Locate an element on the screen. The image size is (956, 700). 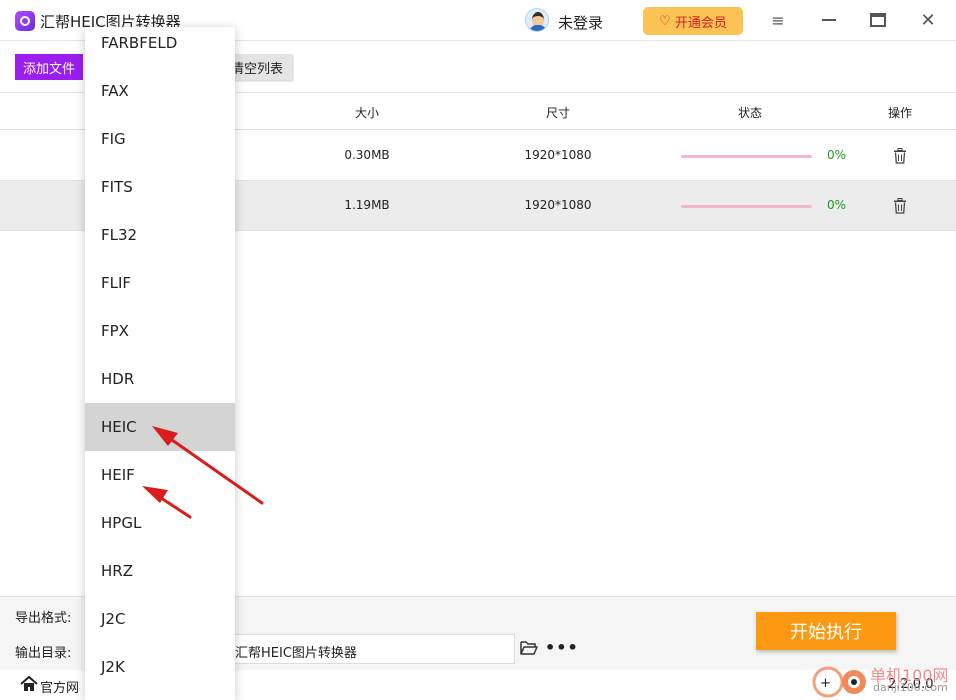
header-dimension: 尺寸 is located at coordinates (558, 113).